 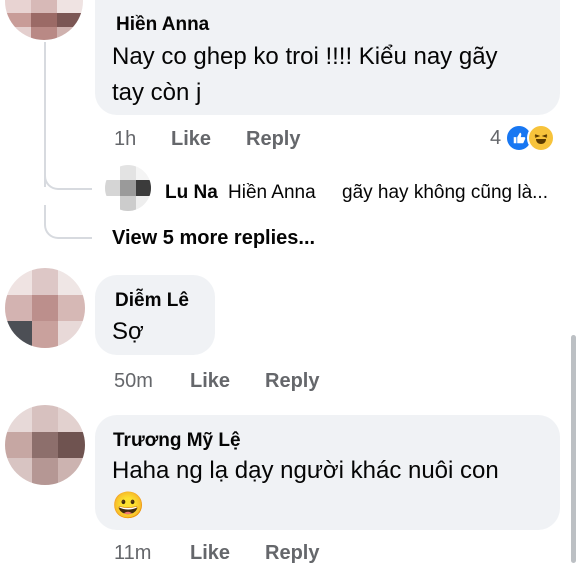 I want to click on comment-time: 1h, so click(x=125, y=139).